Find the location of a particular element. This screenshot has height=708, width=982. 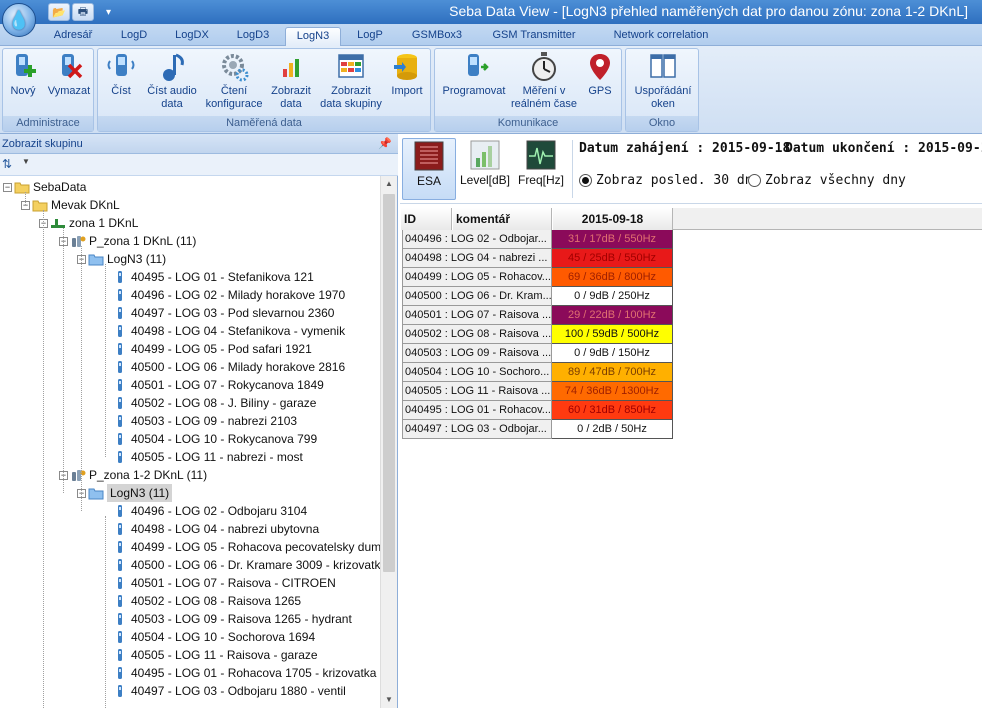

row-value-cell: 0 / 9dB / 250Hz is located at coordinates (612, 296).